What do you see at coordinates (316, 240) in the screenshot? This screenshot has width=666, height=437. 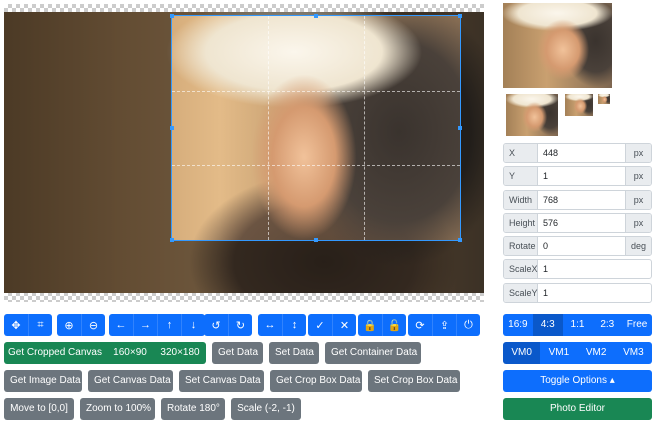 I see `crop-handle-s` at bounding box center [316, 240].